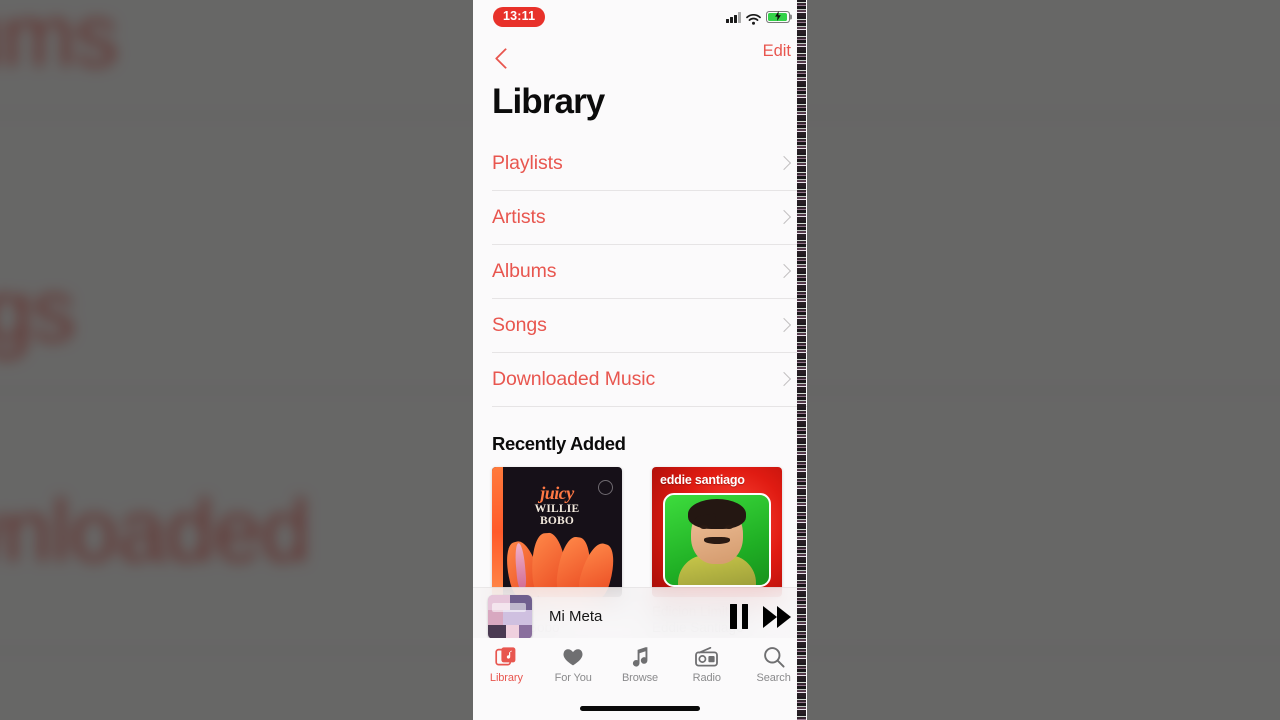  I want to click on section-heading-recently-added: Recently Added, so click(559, 443).